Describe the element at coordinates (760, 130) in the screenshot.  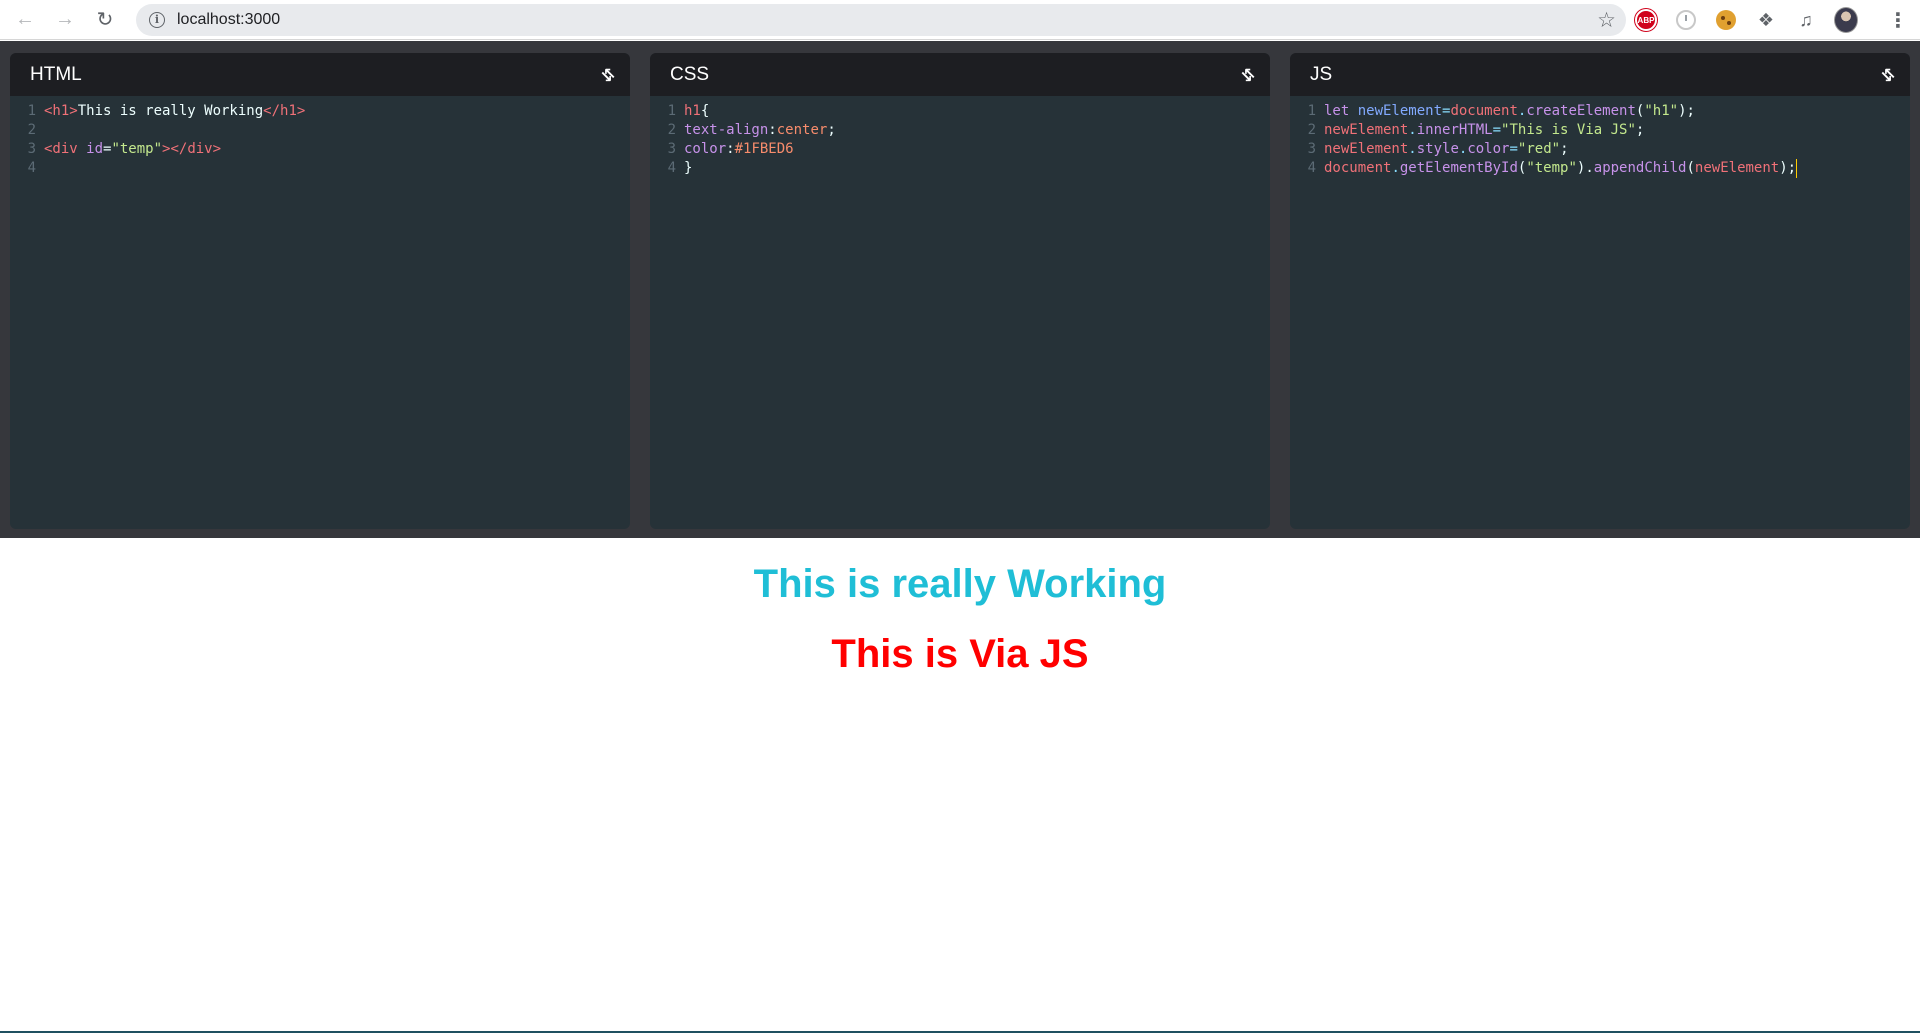
I see `code-text: text-align:center;` at that location.